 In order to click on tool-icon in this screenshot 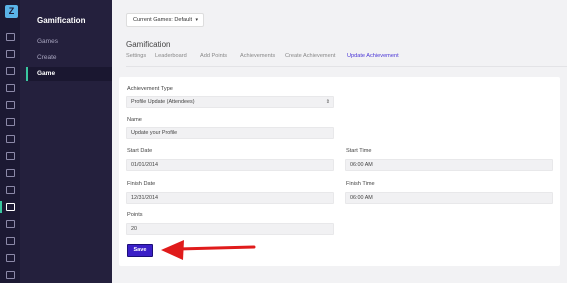, I will do `click(10, 173)`.